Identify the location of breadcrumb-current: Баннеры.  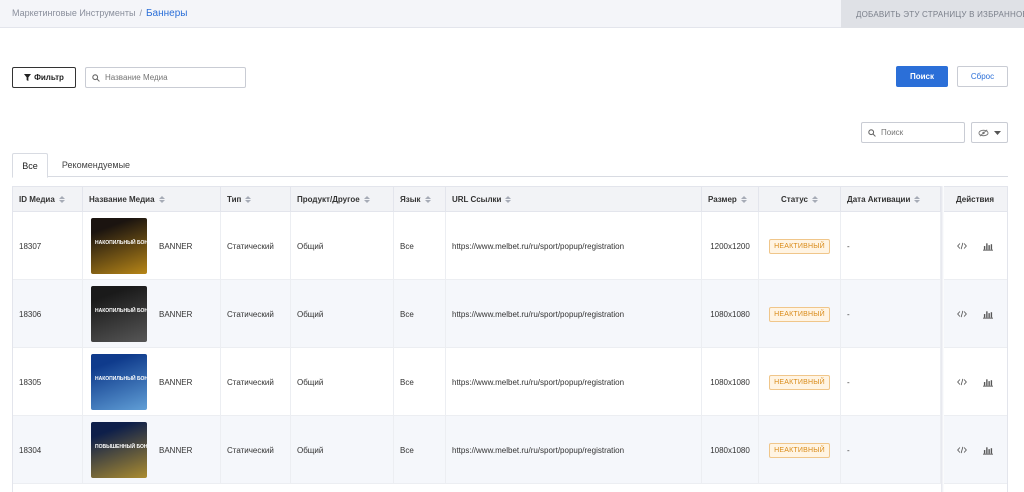
(166, 13).